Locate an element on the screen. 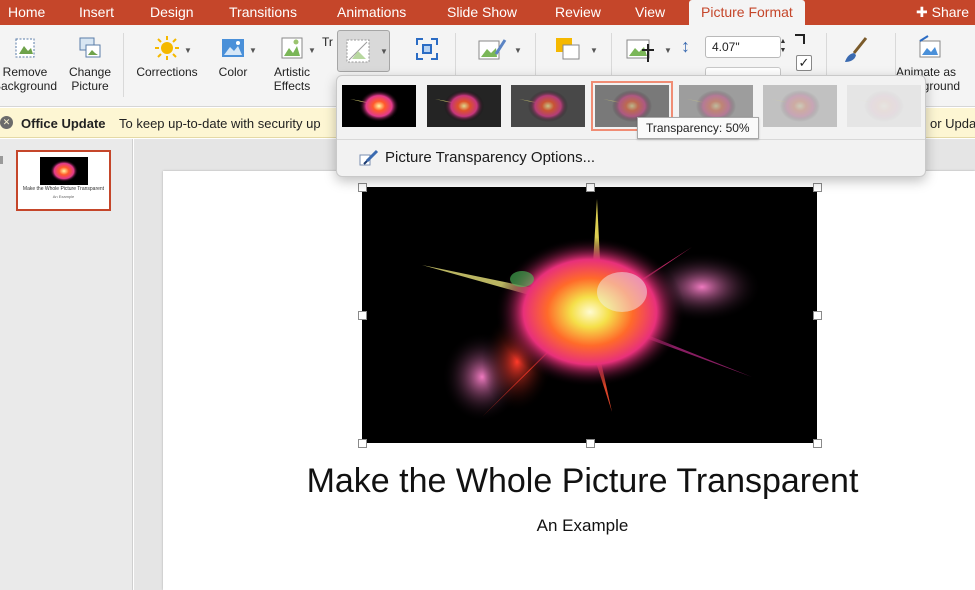 The image size is (975, 590). tab-insert: Insert is located at coordinates (96, 12).